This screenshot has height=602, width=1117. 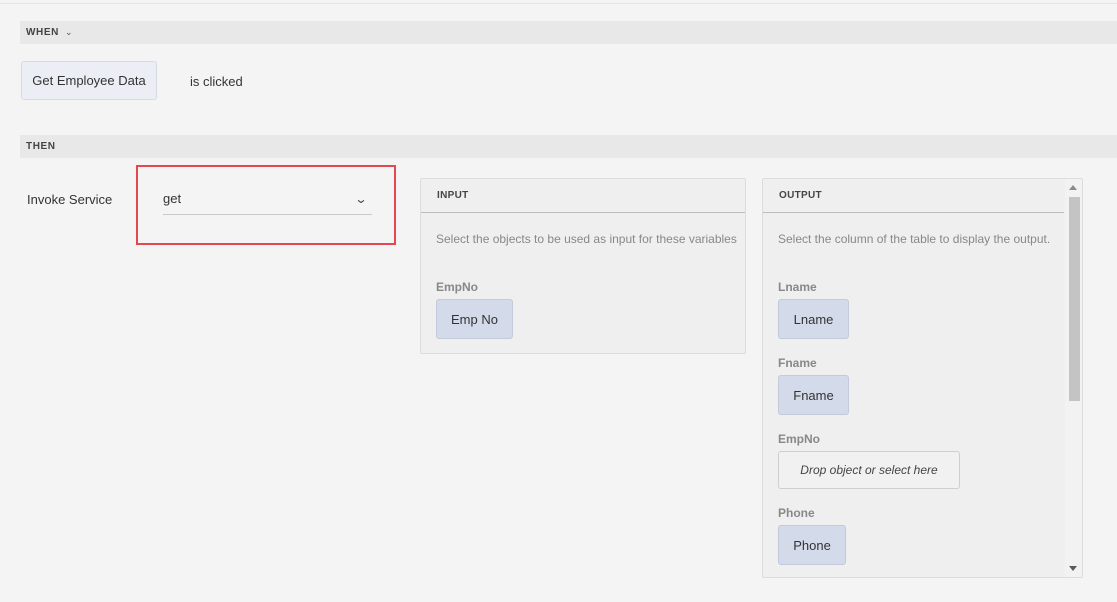 What do you see at coordinates (474, 319) in the screenshot?
I see `input-field-chip: Emp No` at bounding box center [474, 319].